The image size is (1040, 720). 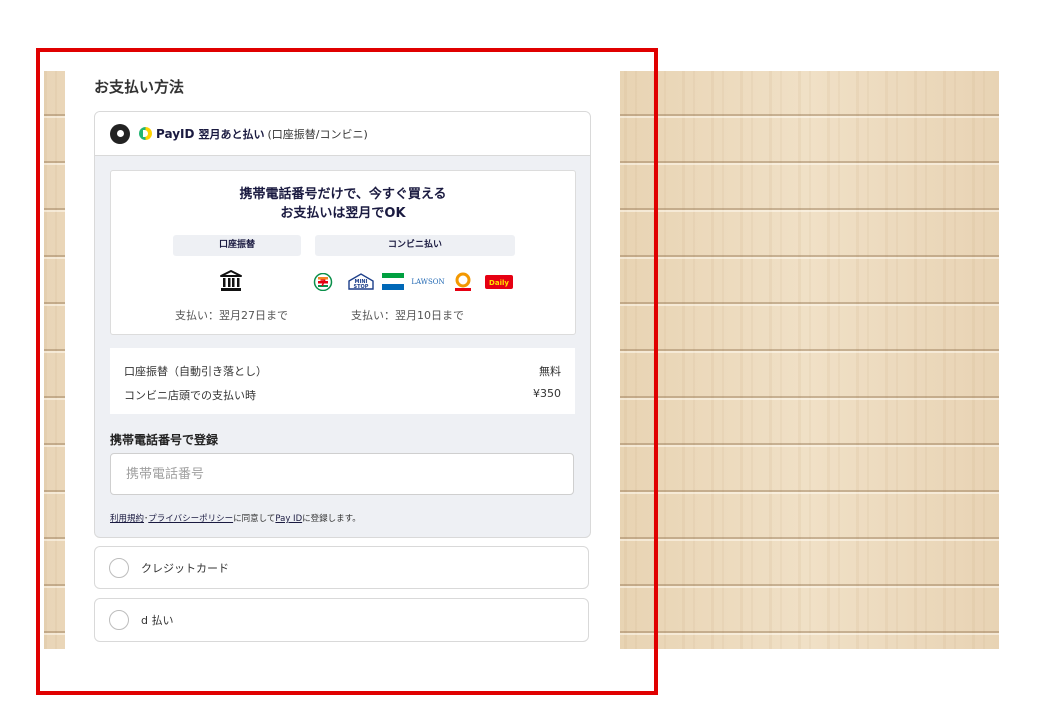 I want to click on seven-eleven-logo-icon: 7, so click(x=323, y=281).